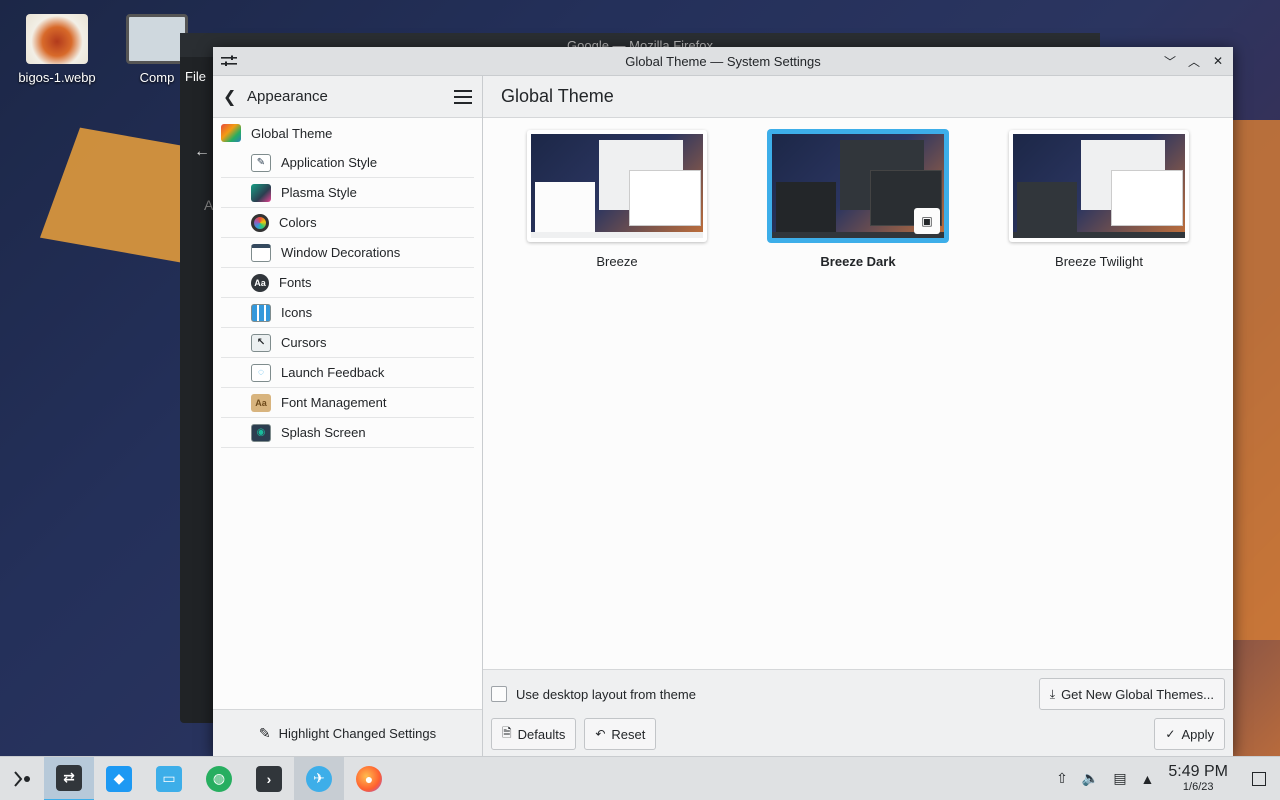 This screenshot has width=1280, height=800. I want to click on taskbar-terminal: ›, so click(269, 778).